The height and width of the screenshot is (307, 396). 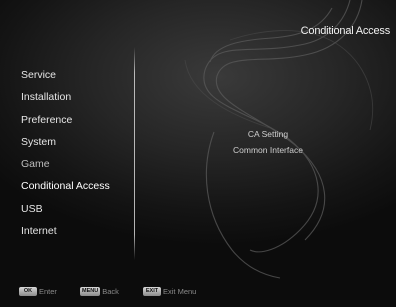 What do you see at coordinates (48, 291) in the screenshot?
I see `hint-label: Enter` at bounding box center [48, 291].